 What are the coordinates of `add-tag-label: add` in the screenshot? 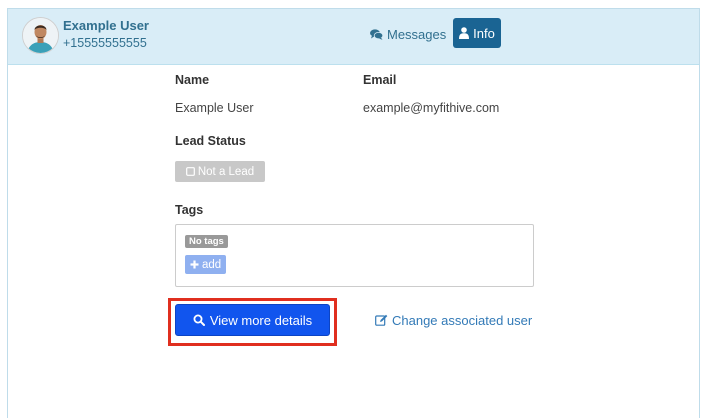 It's located at (212, 264).